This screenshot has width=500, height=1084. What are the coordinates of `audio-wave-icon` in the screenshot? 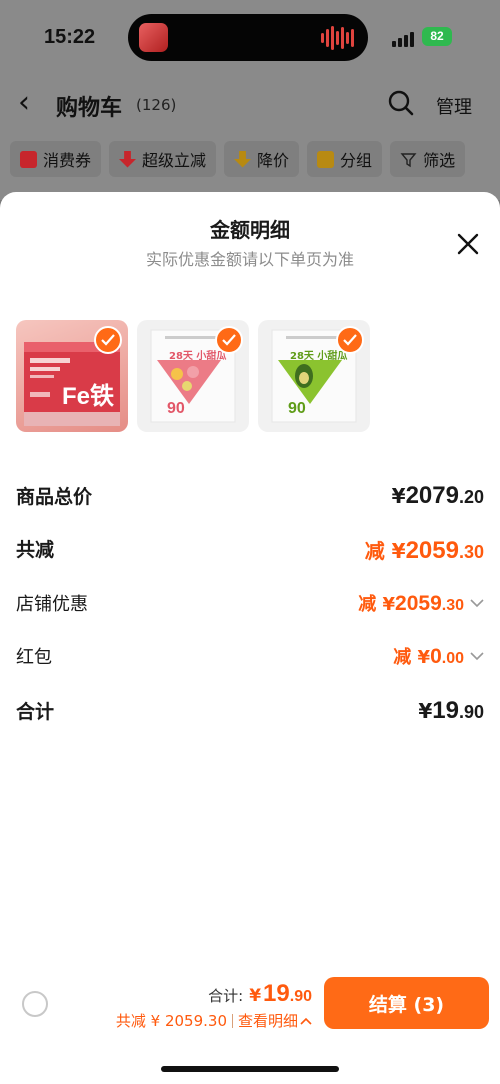 It's located at (337, 38).